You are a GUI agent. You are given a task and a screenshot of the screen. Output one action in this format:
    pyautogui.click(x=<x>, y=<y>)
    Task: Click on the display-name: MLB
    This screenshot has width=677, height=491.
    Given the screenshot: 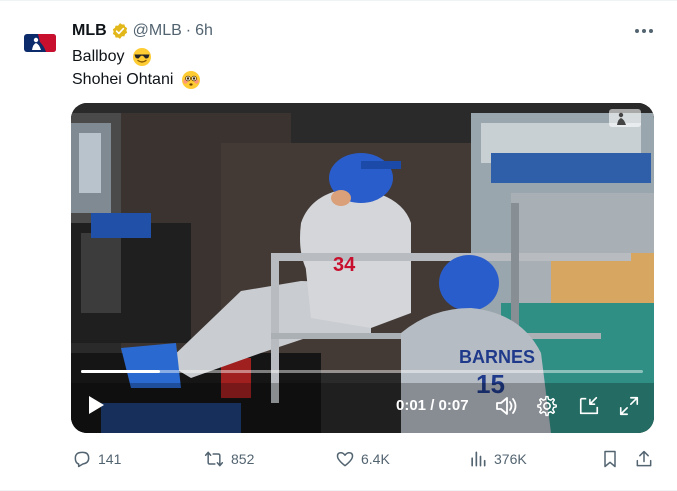 What is the action you would take?
    pyautogui.click(x=89, y=31)
    